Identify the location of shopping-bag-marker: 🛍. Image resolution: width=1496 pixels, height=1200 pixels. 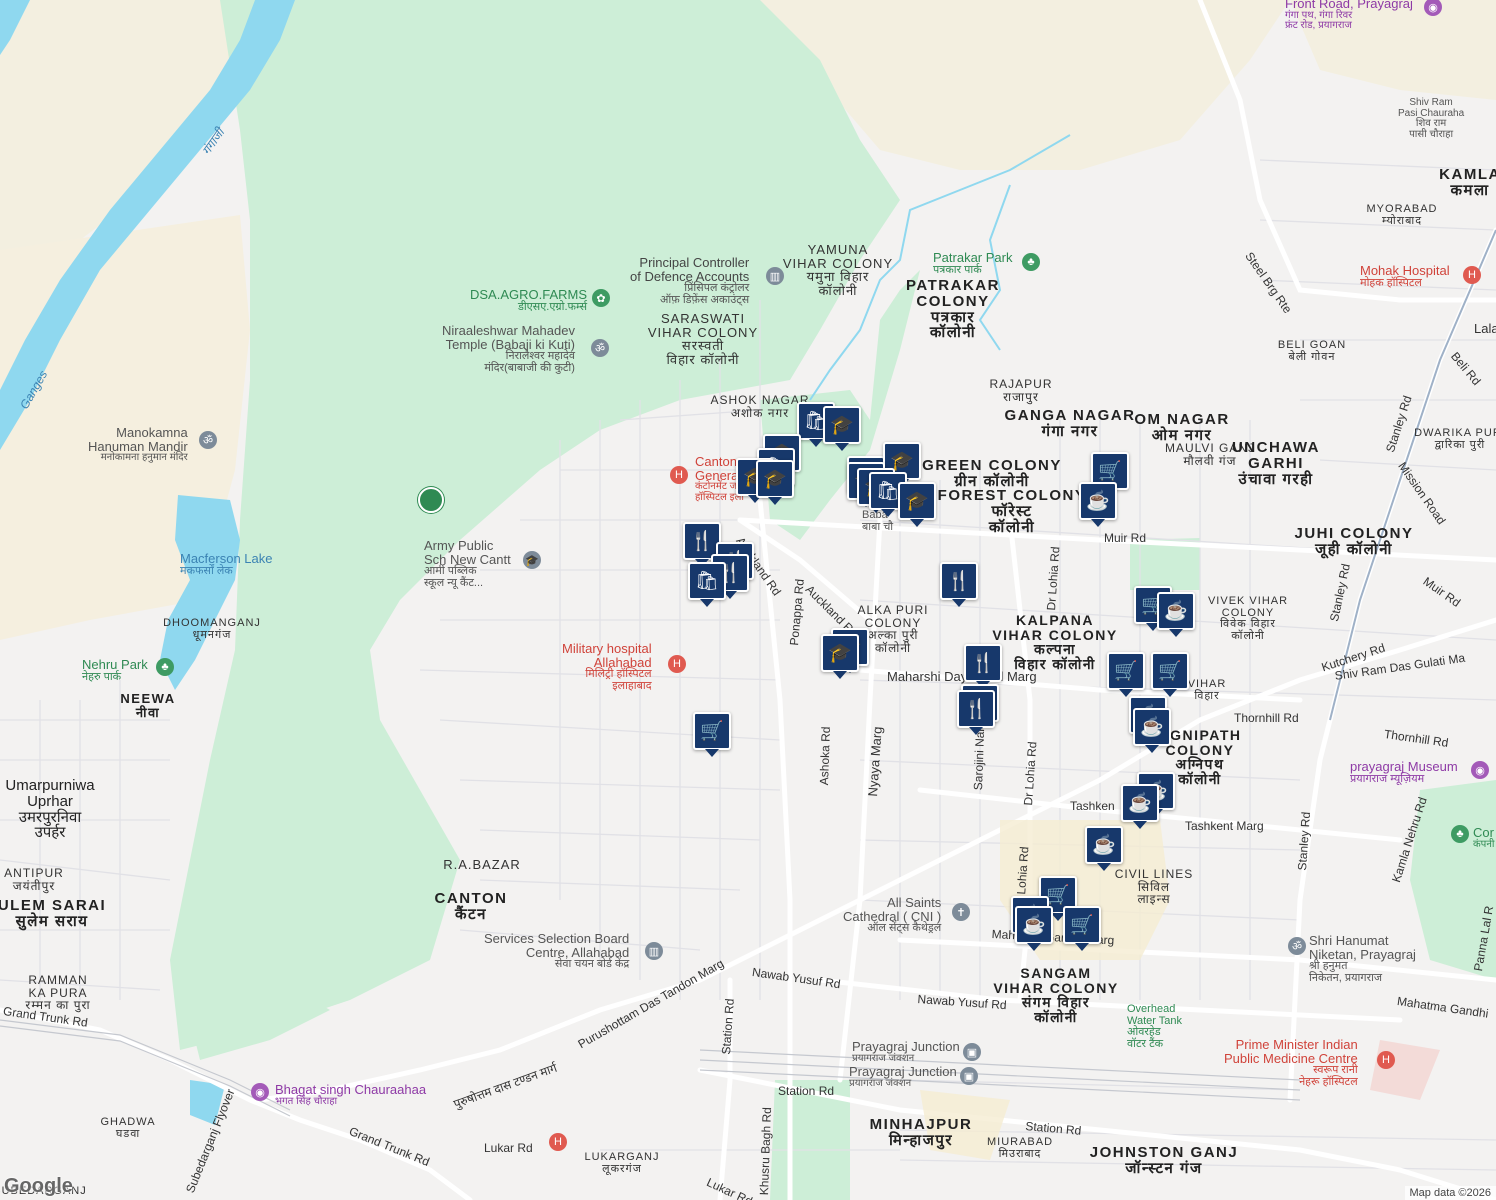
(707, 584).